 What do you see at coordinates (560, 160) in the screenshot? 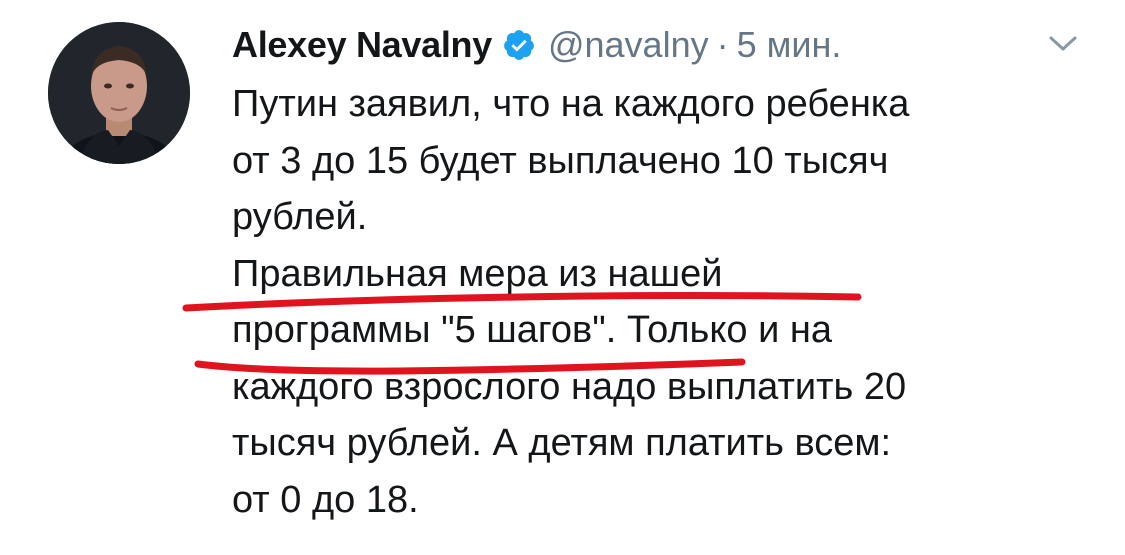
I see `tweet-text-line: от 3 до 15 будет выплачено 10 тысяч` at bounding box center [560, 160].